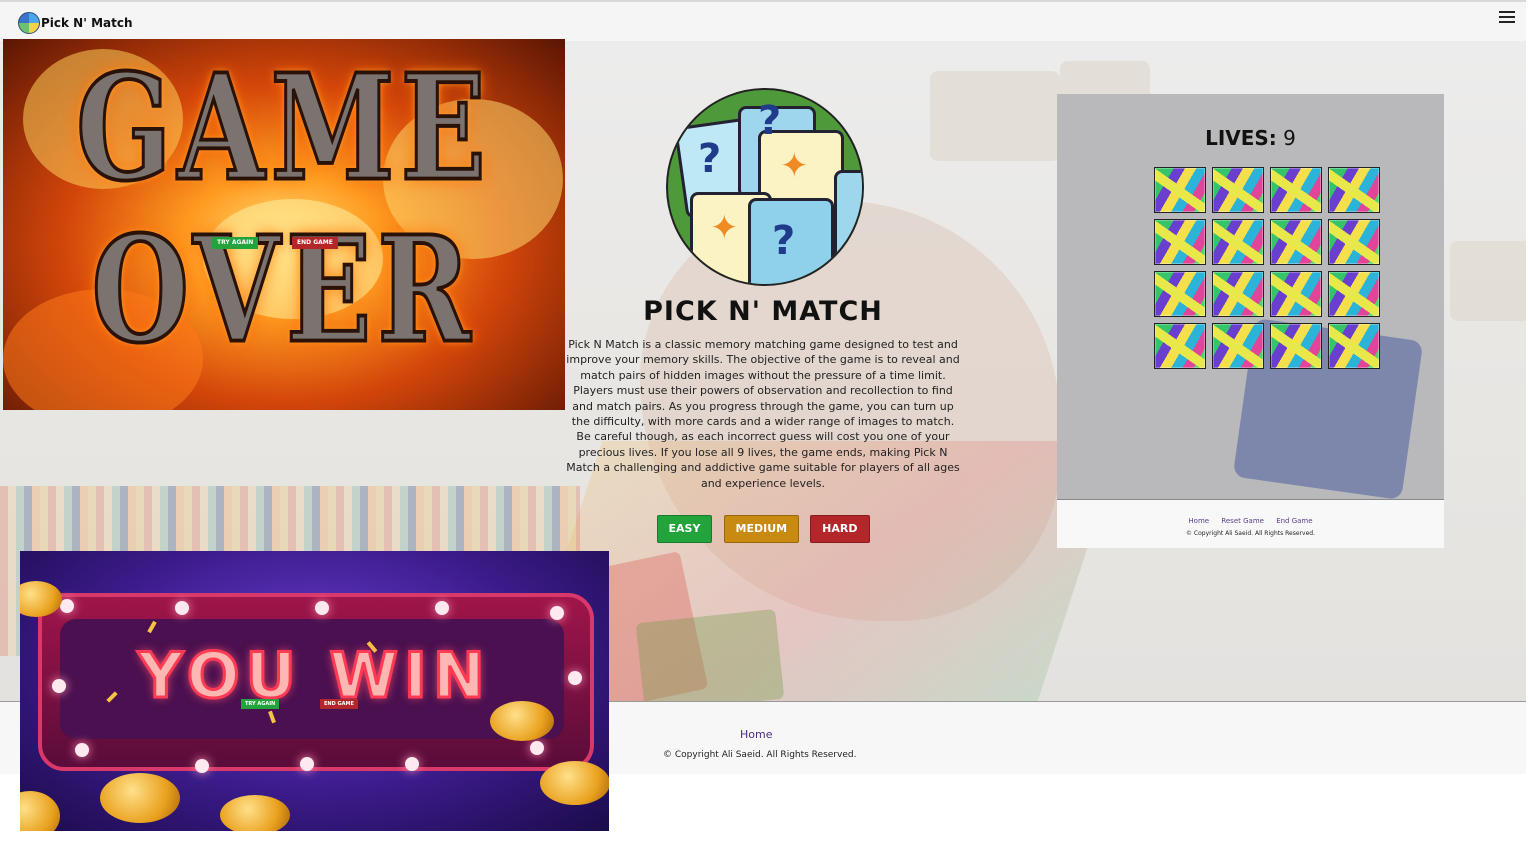  What do you see at coordinates (763, 21) in the screenshot?
I see `navbar: Pick N' Match` at bounding box center [763, 21].